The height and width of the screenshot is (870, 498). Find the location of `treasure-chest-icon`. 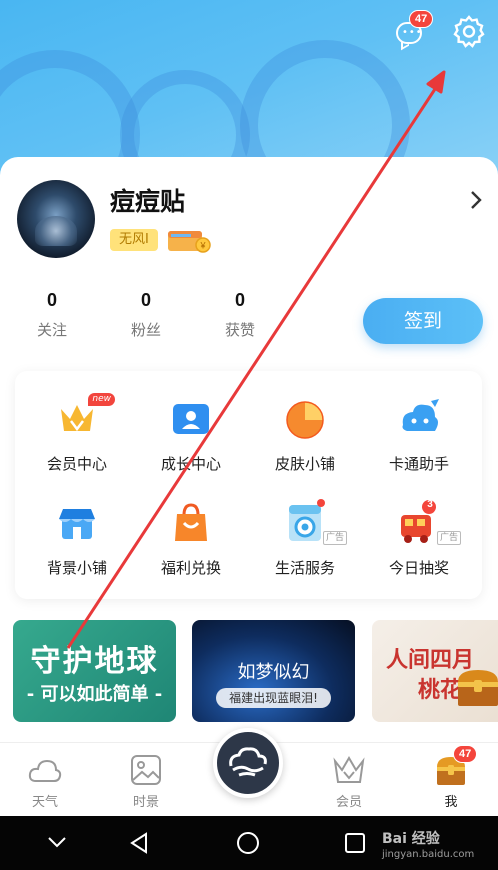

treasure-chest-icon is located at coordinates (478, 688).